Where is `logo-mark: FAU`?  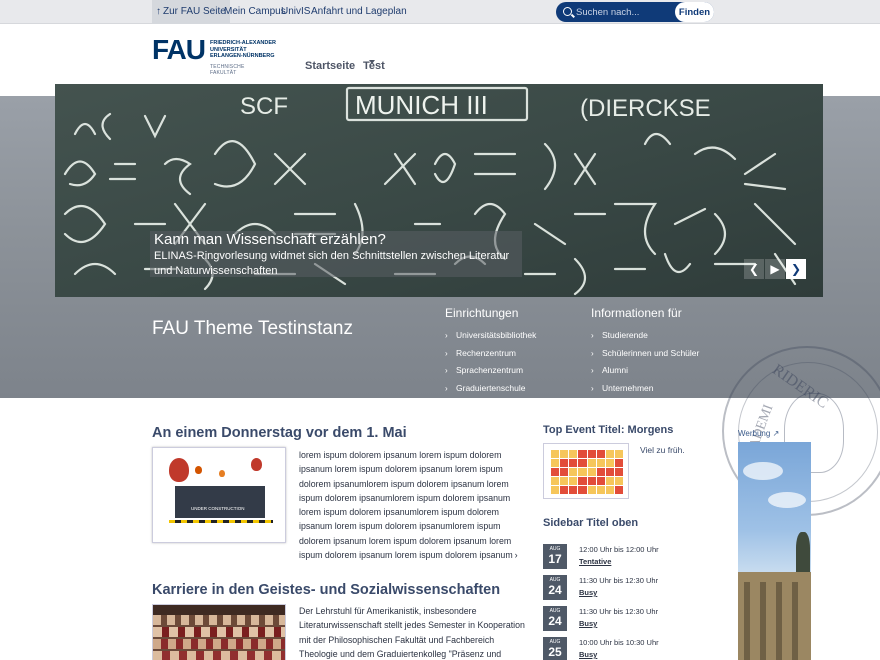
logo-mark: FAU is located at coordinates (179, 49).